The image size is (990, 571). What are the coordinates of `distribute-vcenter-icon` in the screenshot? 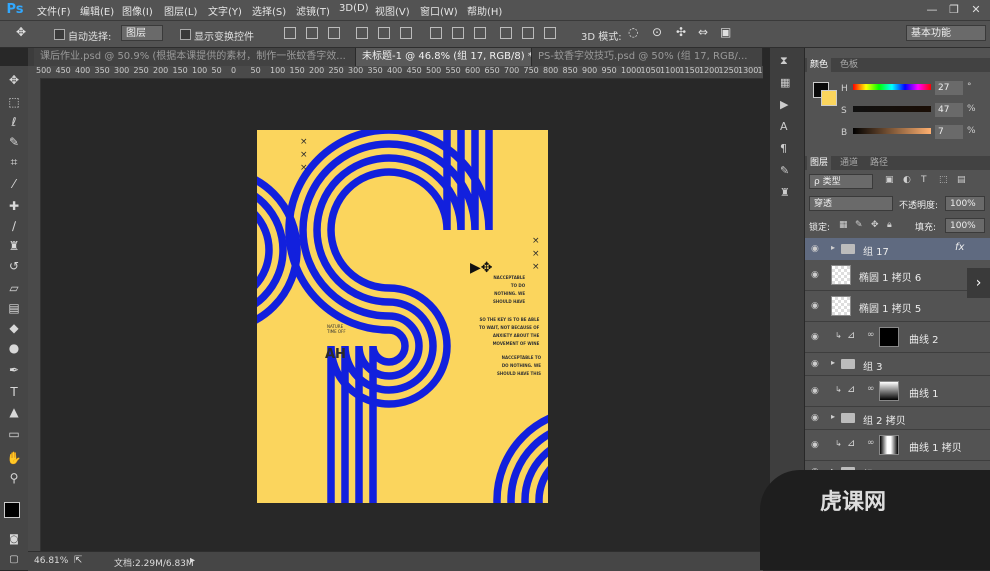 It's located at (458, 33).